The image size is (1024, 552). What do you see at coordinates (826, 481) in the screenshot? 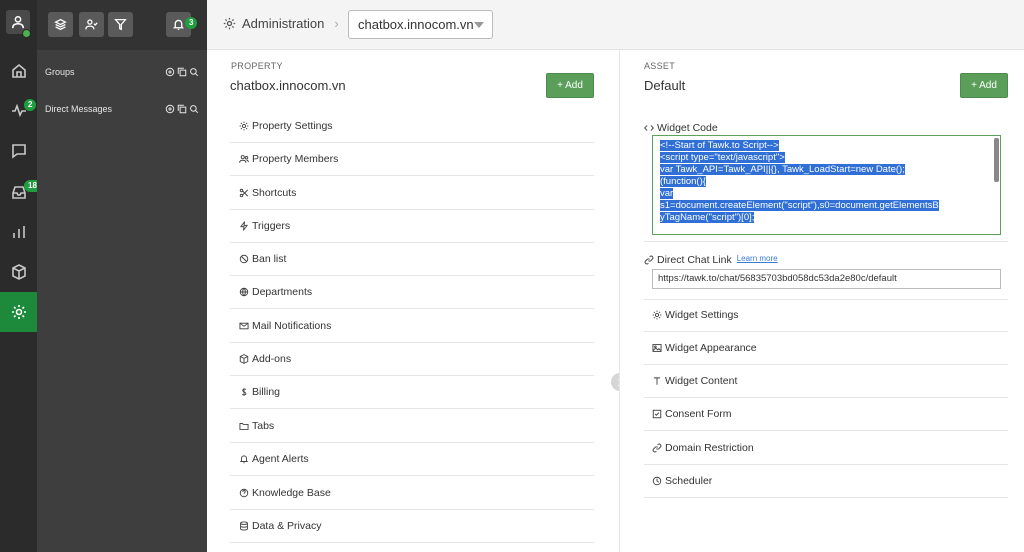
I see `asset-menu-scheduler: Scheduler` at bounding box center [826, 481].